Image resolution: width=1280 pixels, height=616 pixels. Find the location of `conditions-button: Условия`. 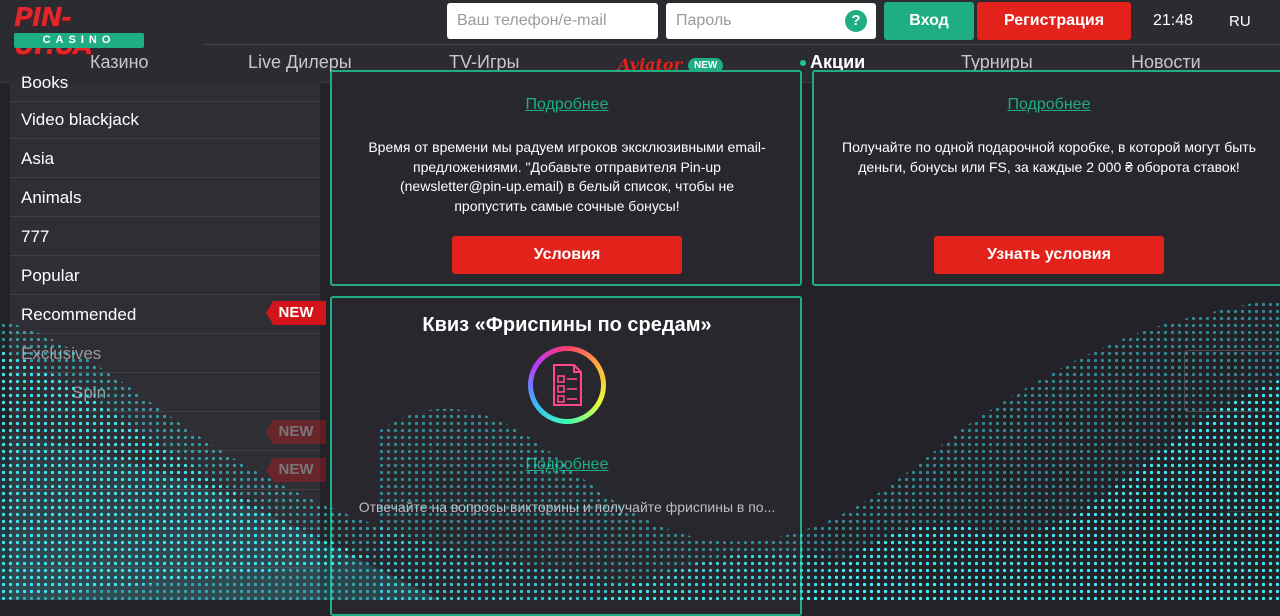

conditions-button: Условия is located at coordinates (567, 255).